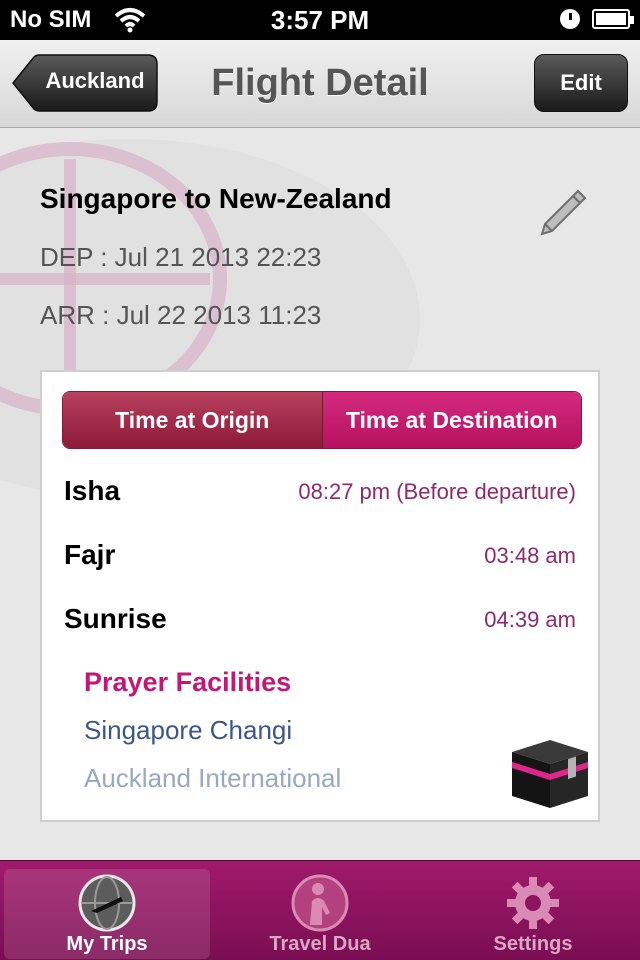  I want to click on globe-plane-icon, so click(107, 903).